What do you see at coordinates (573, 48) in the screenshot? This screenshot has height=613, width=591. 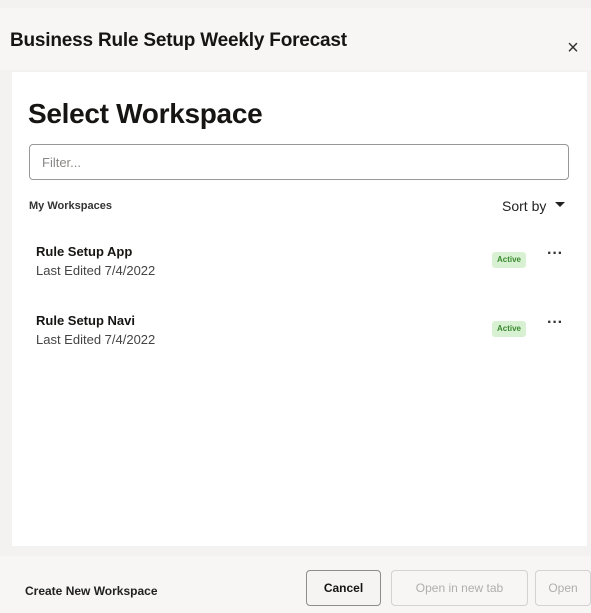 I see `close-icon: ×` at bounding box center [573, 48].